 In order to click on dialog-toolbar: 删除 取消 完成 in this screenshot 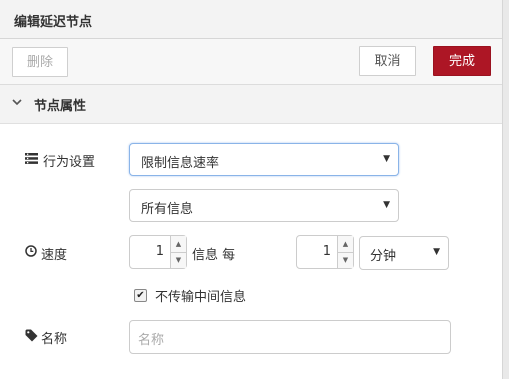, I will do `click(251, 62)`.